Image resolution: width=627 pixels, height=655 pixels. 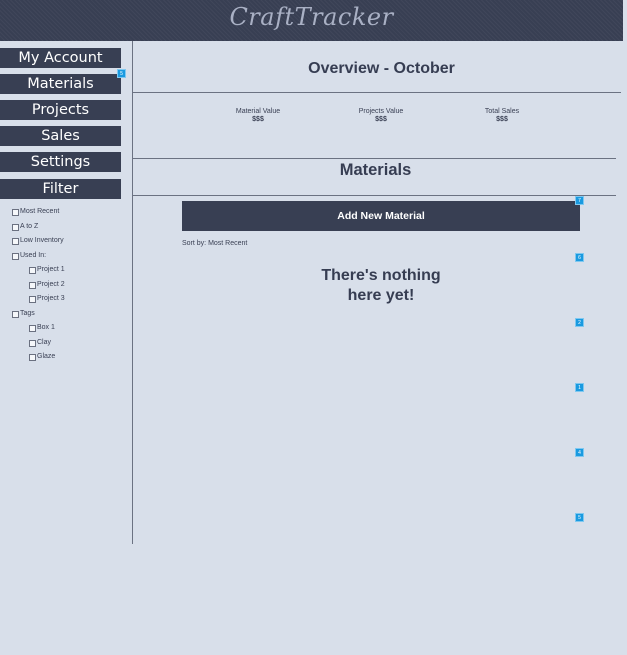 I want to click on filter-project-1: Project 1, so click(x=47, y=270).